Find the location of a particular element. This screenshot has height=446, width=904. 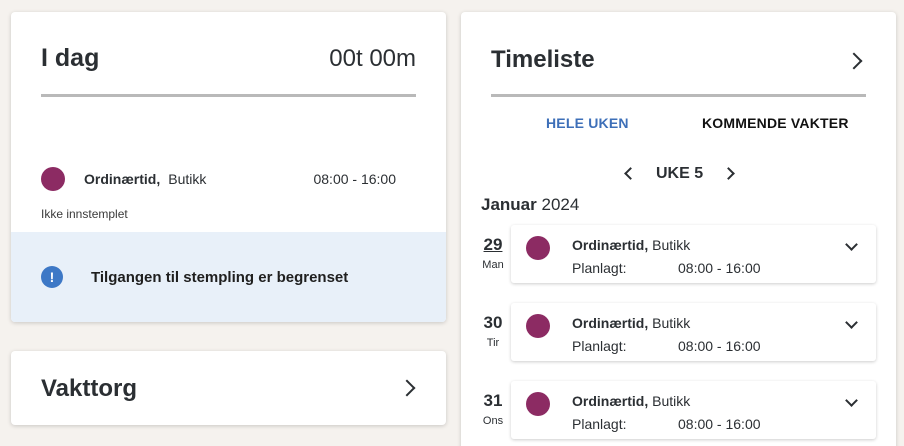

day-name: Tir is located at coordinates (493, 343).